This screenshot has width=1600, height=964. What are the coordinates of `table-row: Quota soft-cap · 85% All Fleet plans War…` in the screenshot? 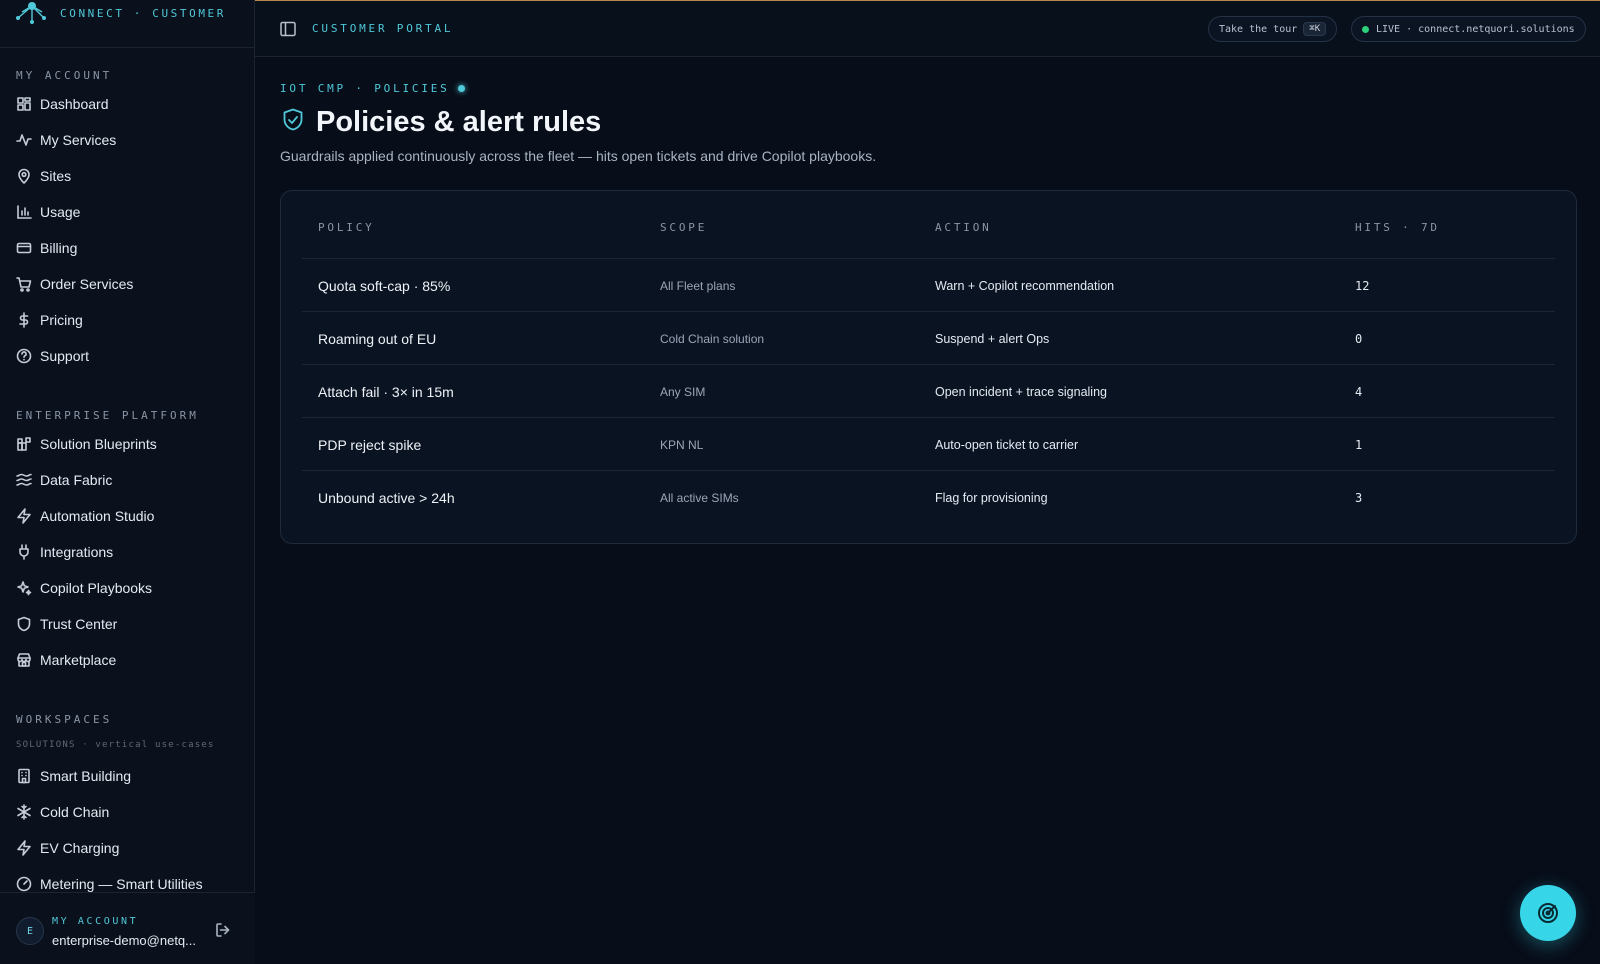 It's located at (928, 285).